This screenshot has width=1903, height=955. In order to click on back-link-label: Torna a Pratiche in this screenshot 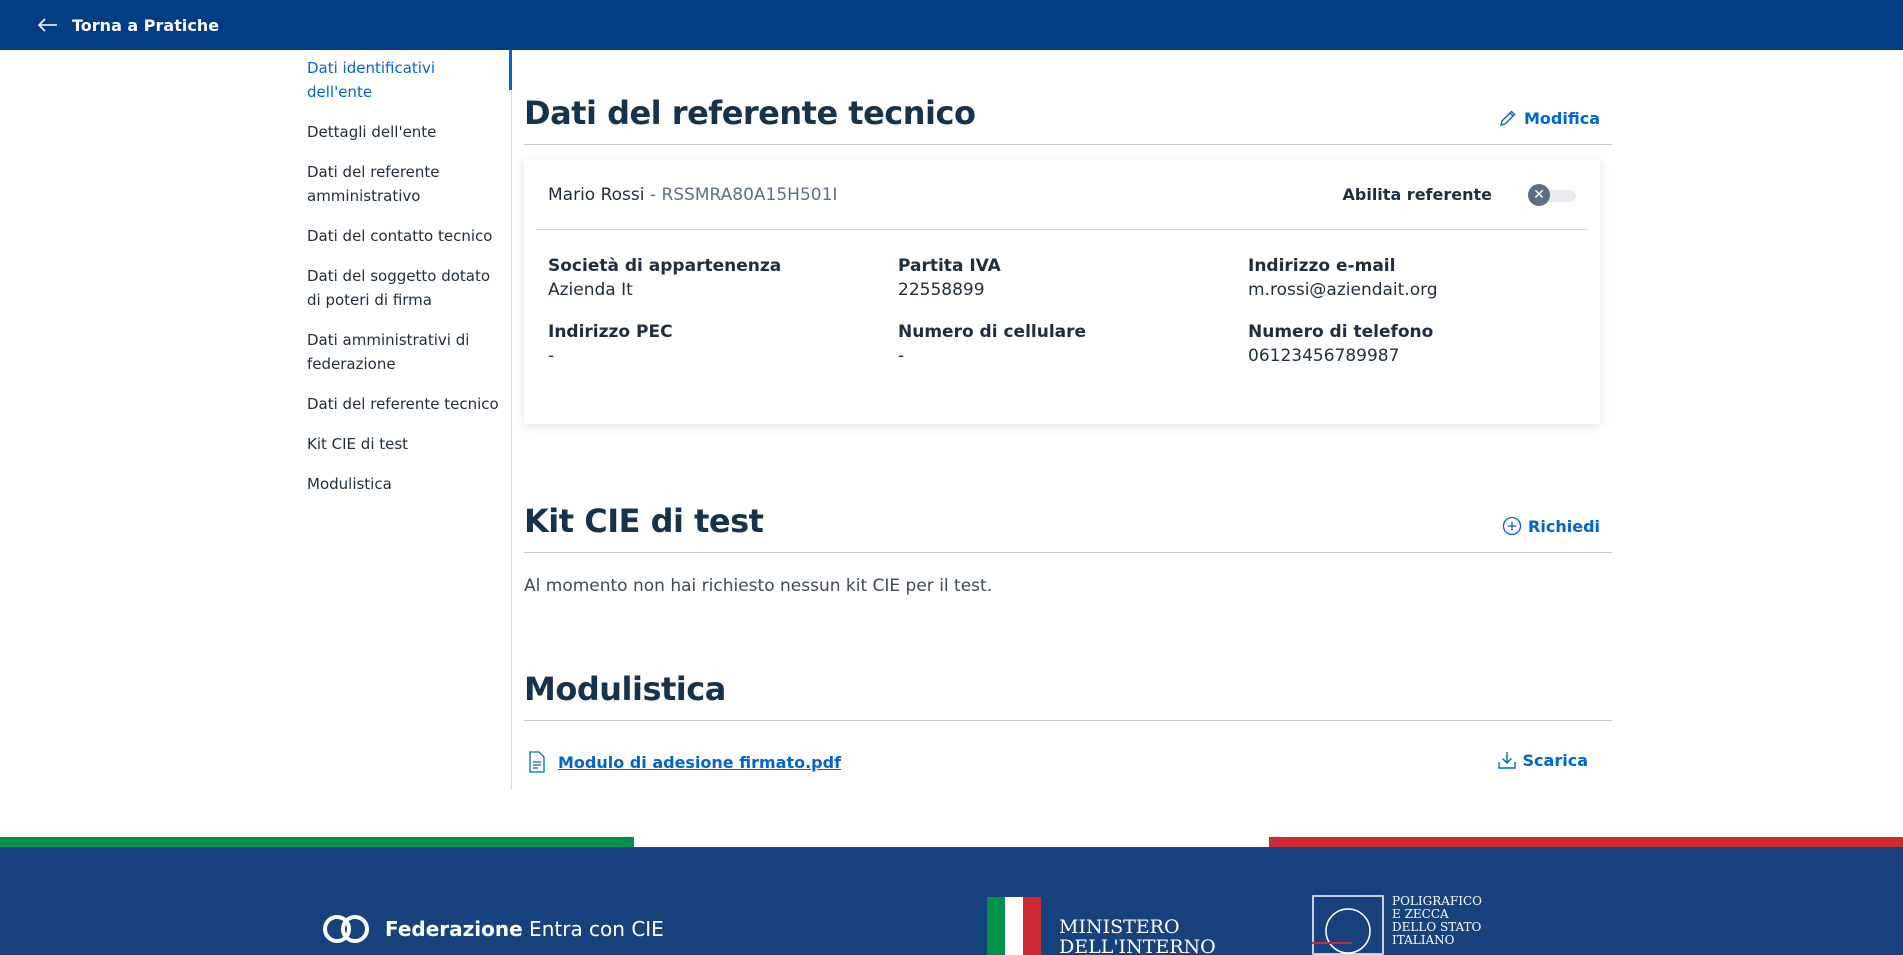, I will do `click(146, 25)`.